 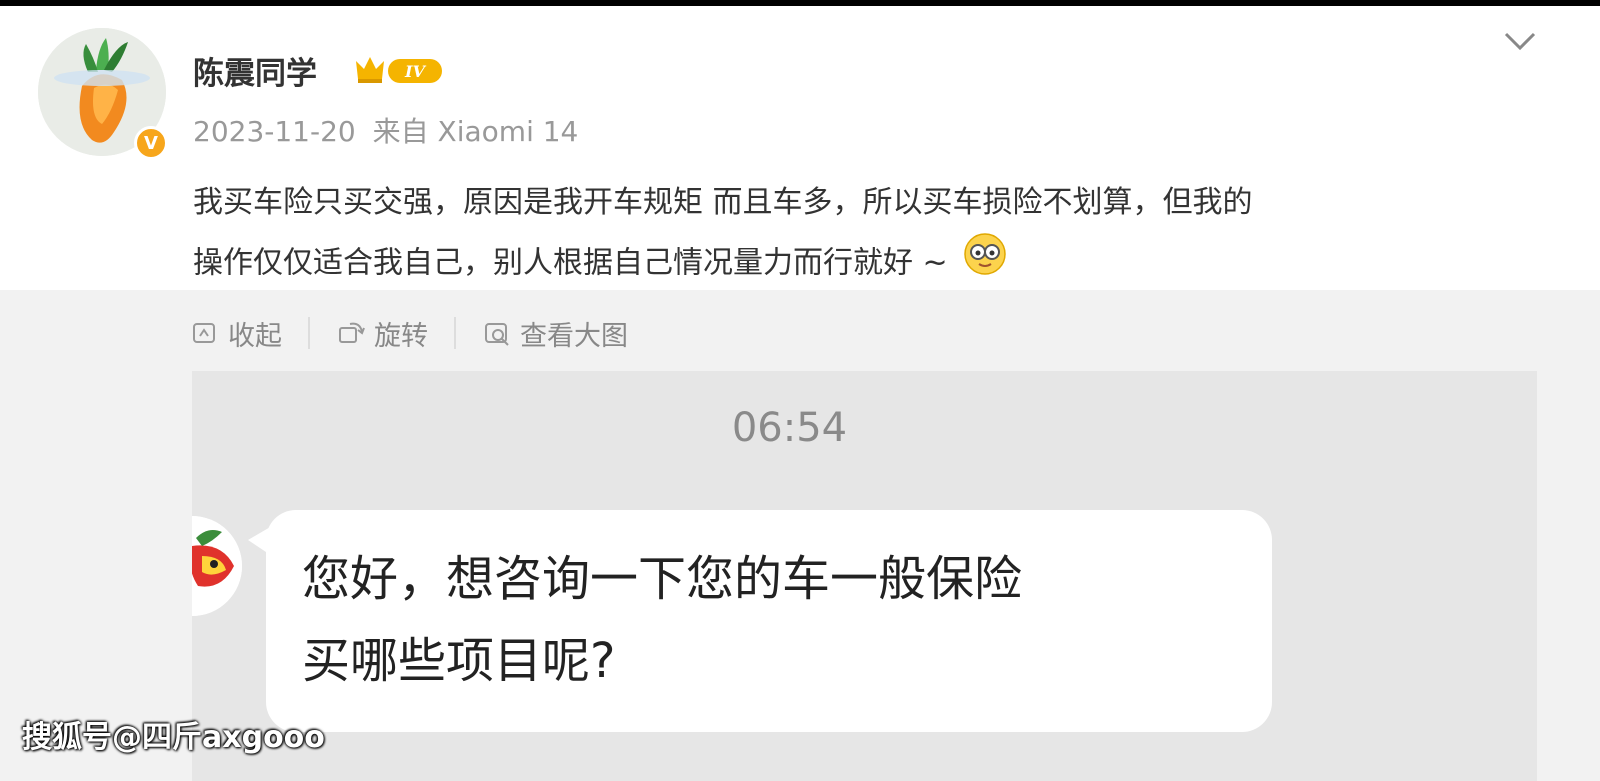 I want to click on view-large-button: 查看大图, so click(x=555, y=333).